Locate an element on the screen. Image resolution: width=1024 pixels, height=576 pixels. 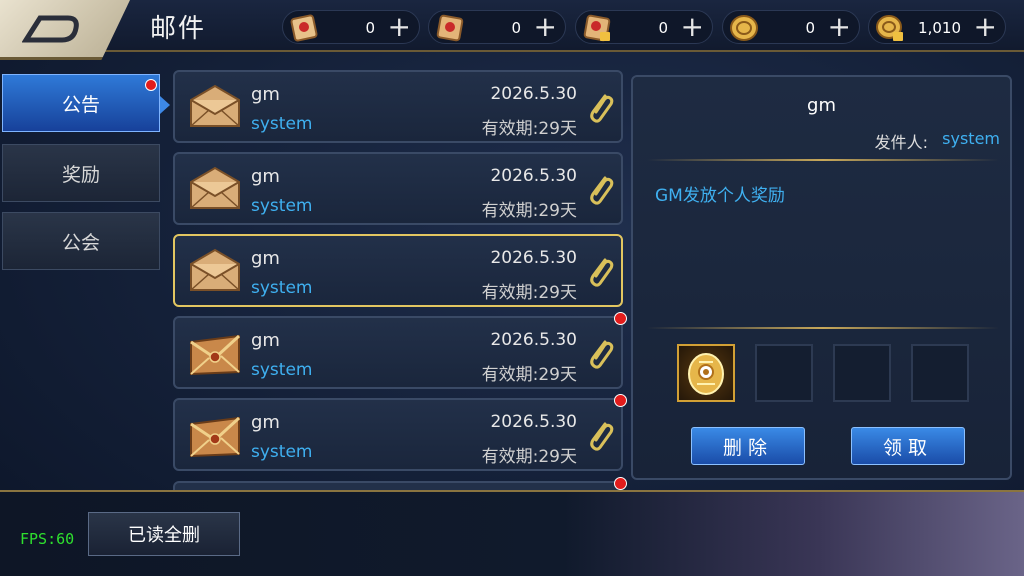
detail-title: gm is located at coordinates (821, 105).